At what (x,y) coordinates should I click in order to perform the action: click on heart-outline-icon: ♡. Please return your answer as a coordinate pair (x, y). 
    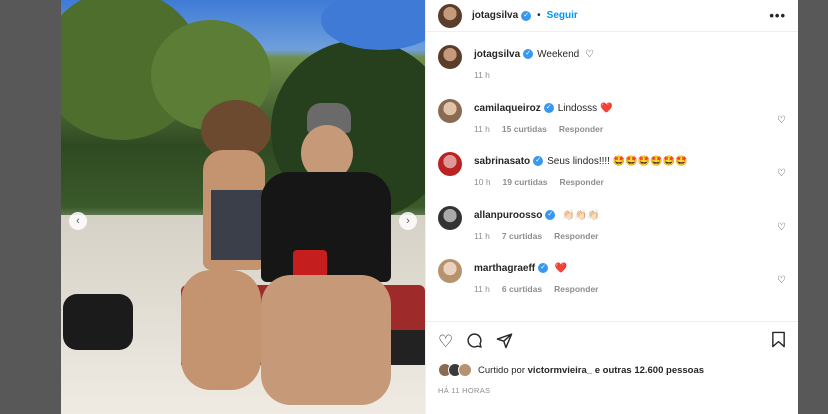
    Looking at the image, I should click on (589, 54).